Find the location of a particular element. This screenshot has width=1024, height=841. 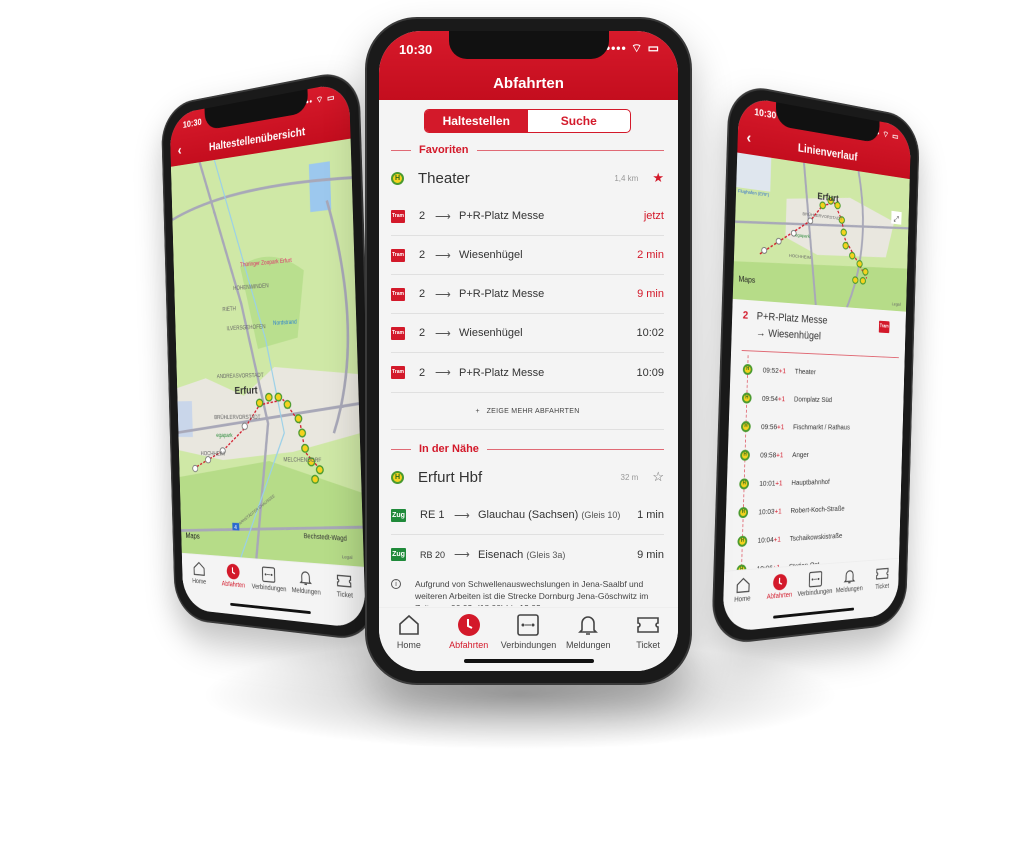

stop-distance: 32 m is located at coordinates (629, 477).